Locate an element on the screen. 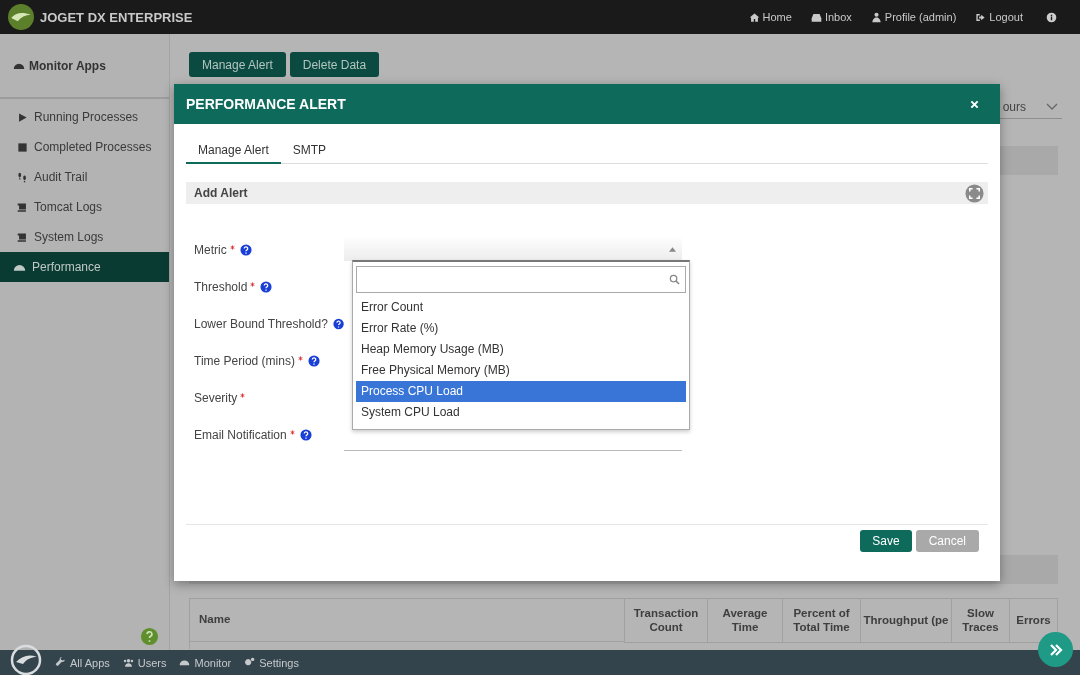 Image resolution: width=1080 pixels, height=675 pixels. nav-link: Inbox is located at coordinates (831, 17).